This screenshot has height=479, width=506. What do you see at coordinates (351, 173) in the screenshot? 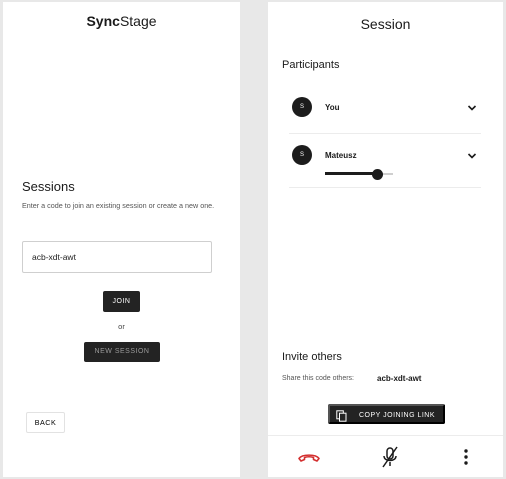
I see `slider-fill` at bounding box center [351, 173].